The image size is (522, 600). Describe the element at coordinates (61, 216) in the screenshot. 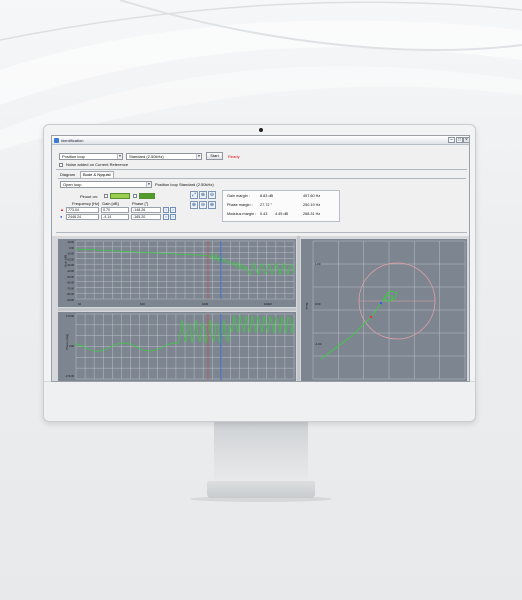

I see `marker-circle-icon: ●` at that location.